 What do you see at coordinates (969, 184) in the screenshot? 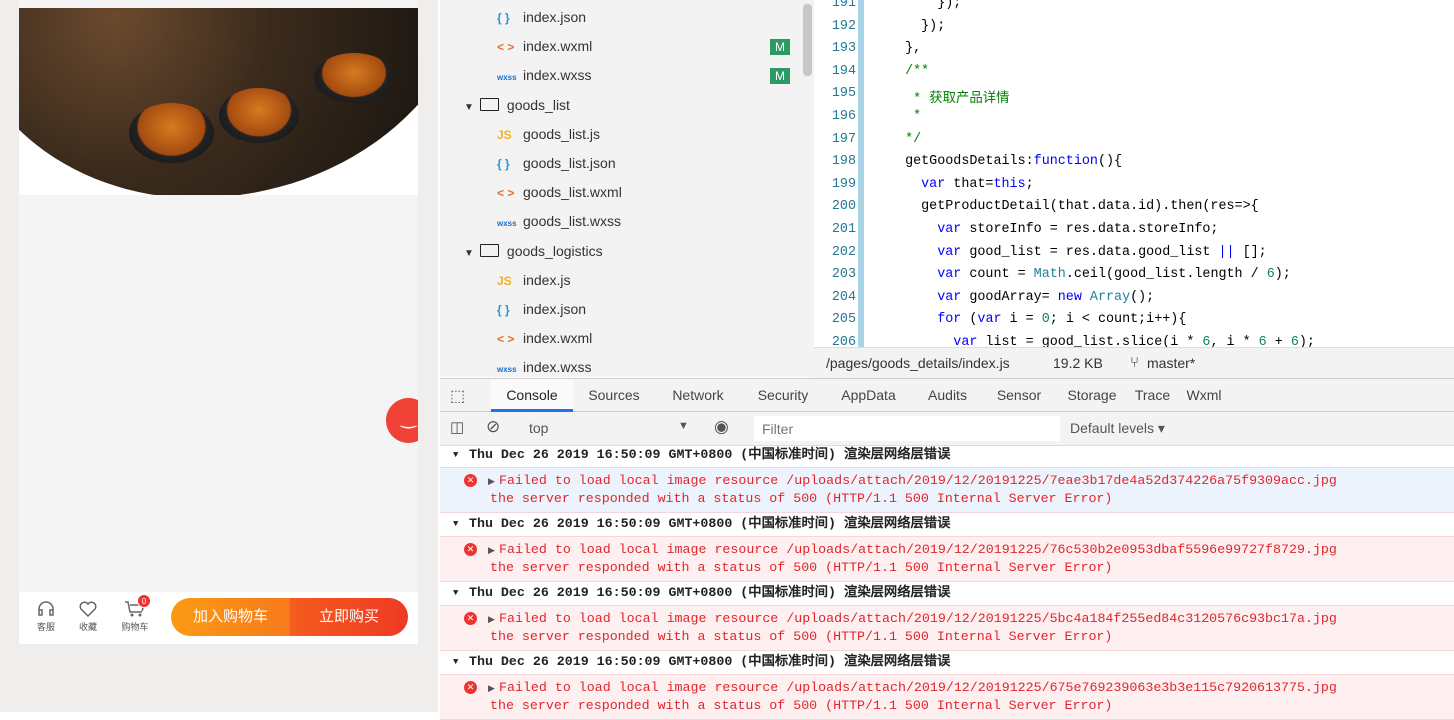
I see `code-token: that=` at bounding box center [969, 184].